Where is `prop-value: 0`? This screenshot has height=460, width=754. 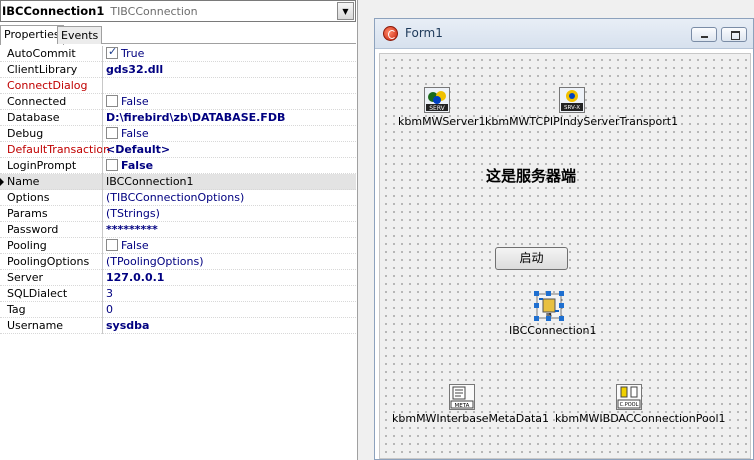
prop-value: 0 is located at coordinates (109, 309).